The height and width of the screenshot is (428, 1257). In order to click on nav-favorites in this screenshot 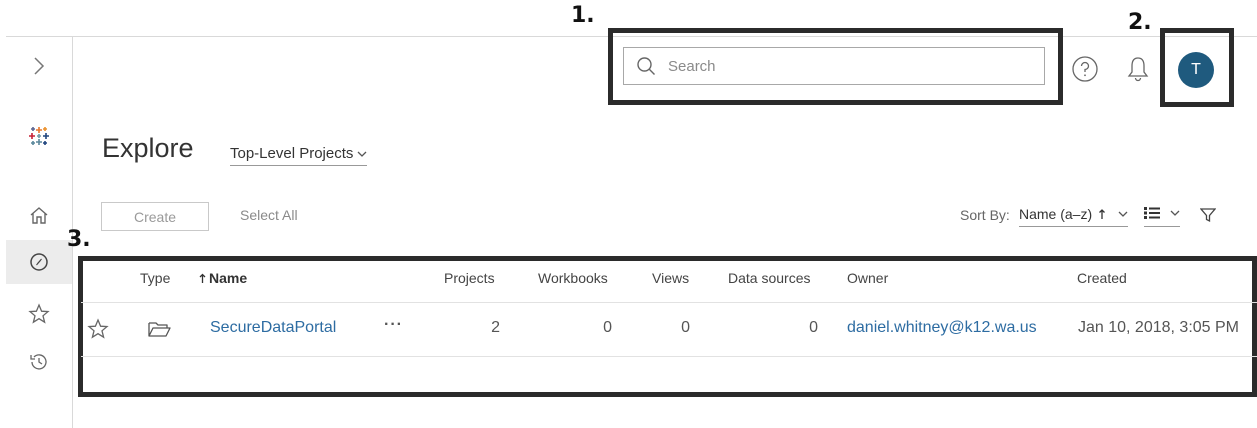, I will do `click(39, 314)`.